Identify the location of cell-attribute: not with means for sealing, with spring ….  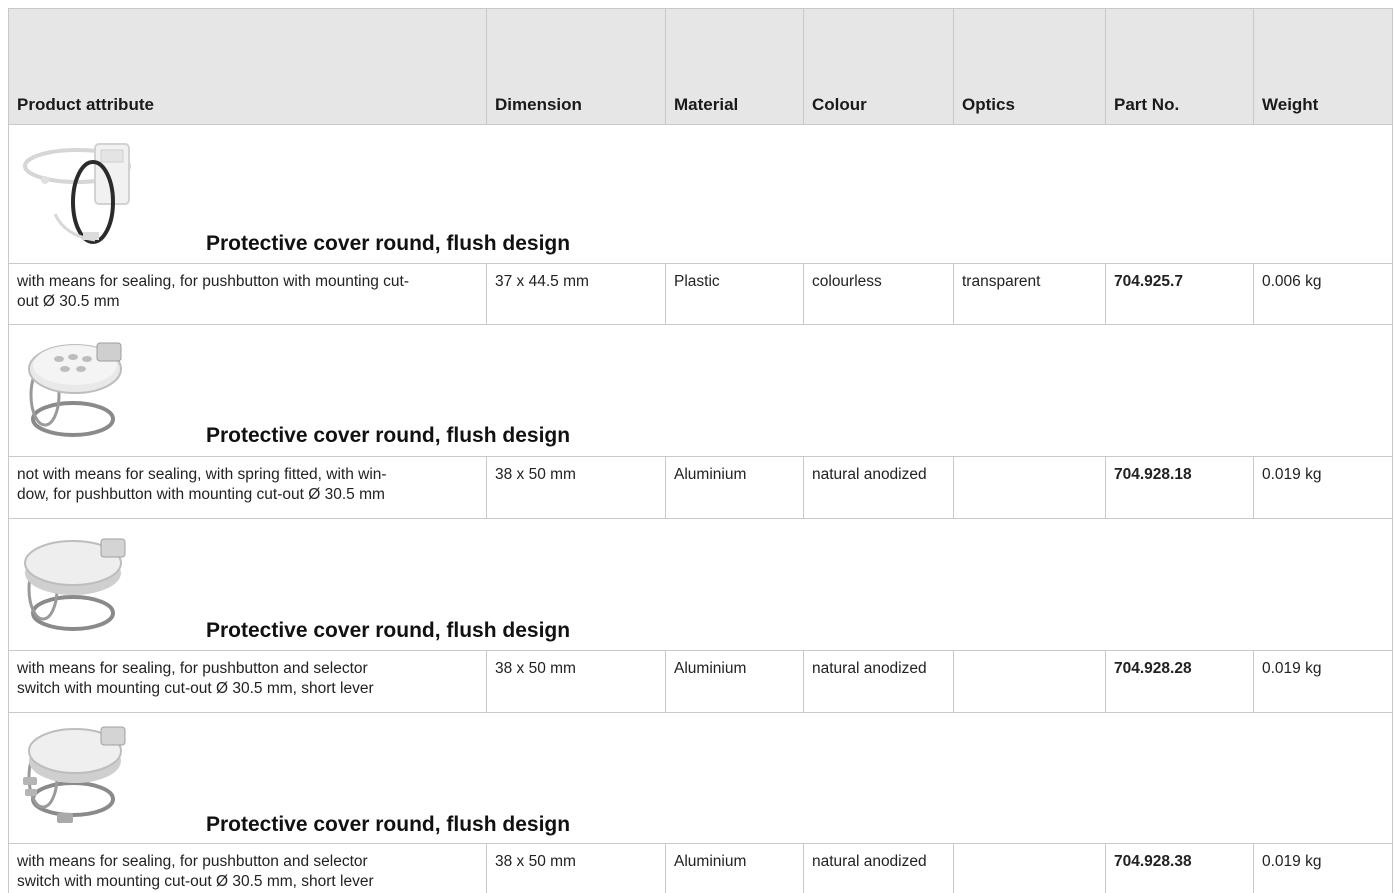
(247, 487).